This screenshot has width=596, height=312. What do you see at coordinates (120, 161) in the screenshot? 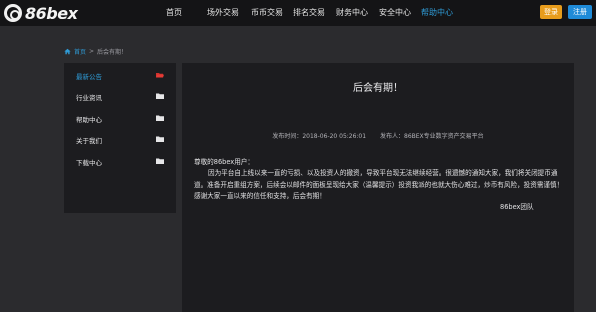
I see `sidebar-item-download-center: 下载中心` at bounding box center [120, 161].